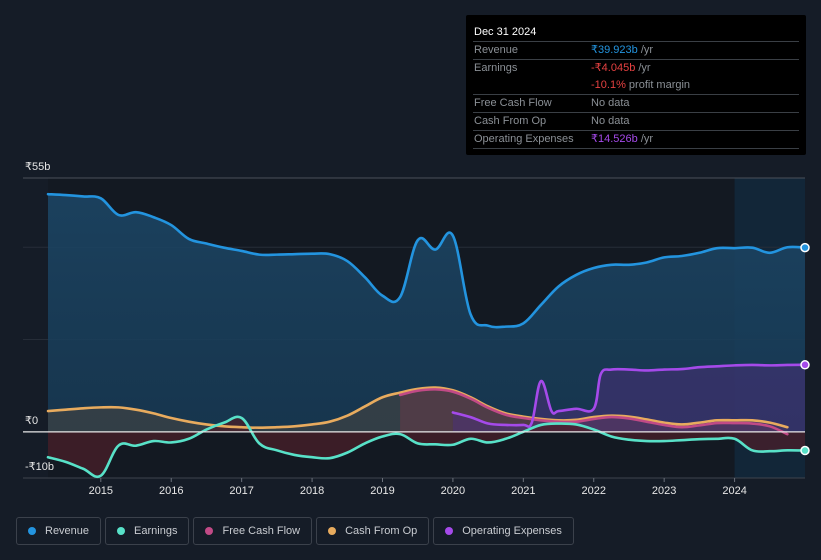  I want to click on endpoint-earnings, so click(805, 450).